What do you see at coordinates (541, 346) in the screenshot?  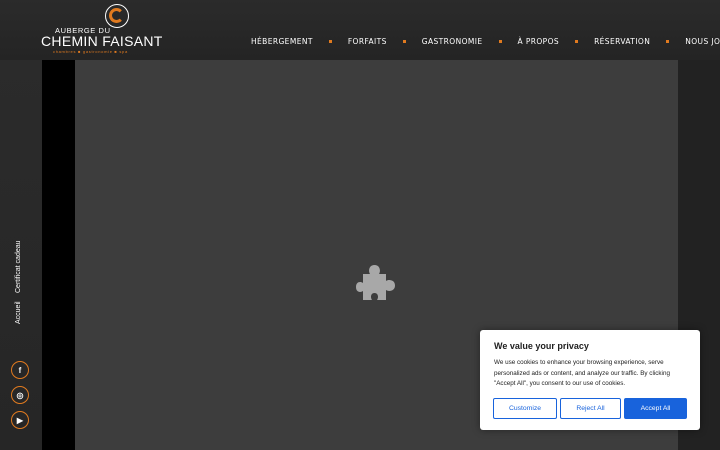 I see `cookie-title: We value your privacy` at bounding box center [541, 346].